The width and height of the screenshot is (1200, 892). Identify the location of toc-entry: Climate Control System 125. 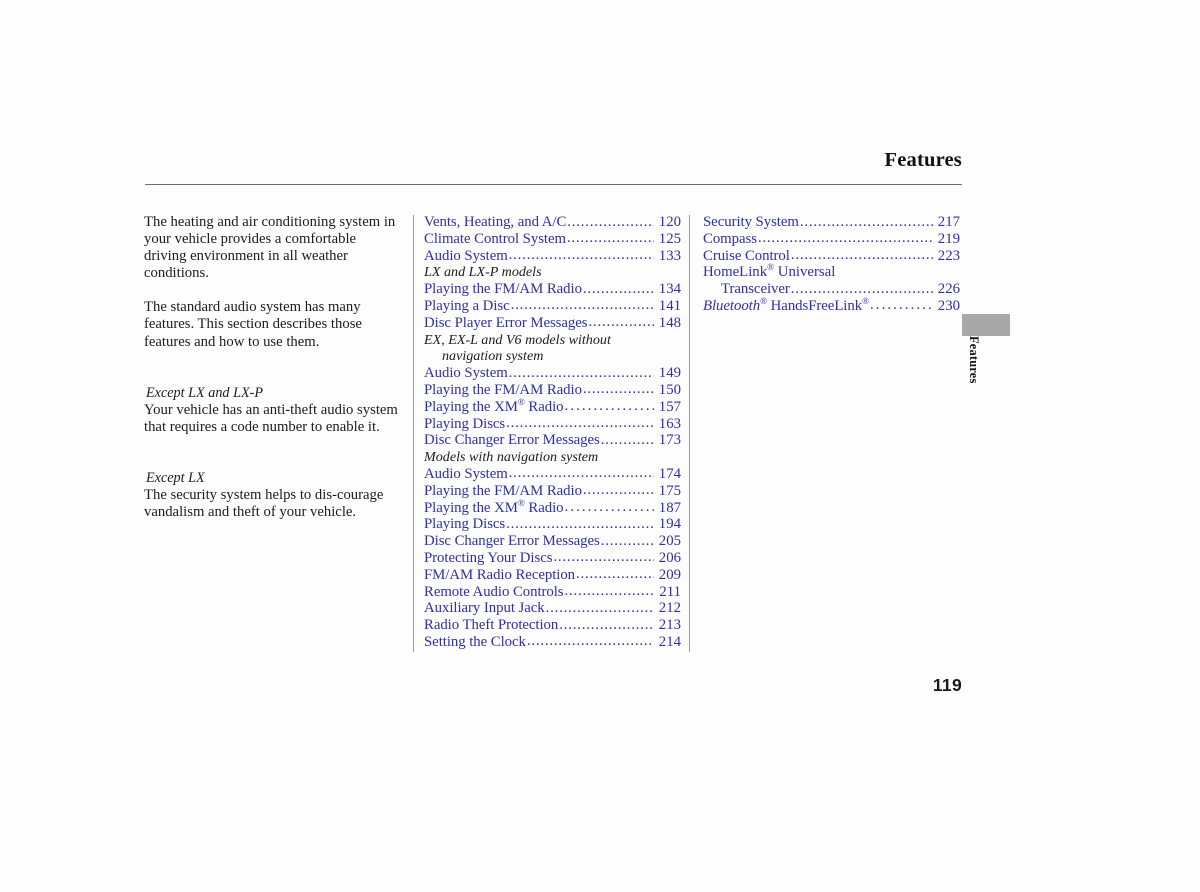
(552, 239).